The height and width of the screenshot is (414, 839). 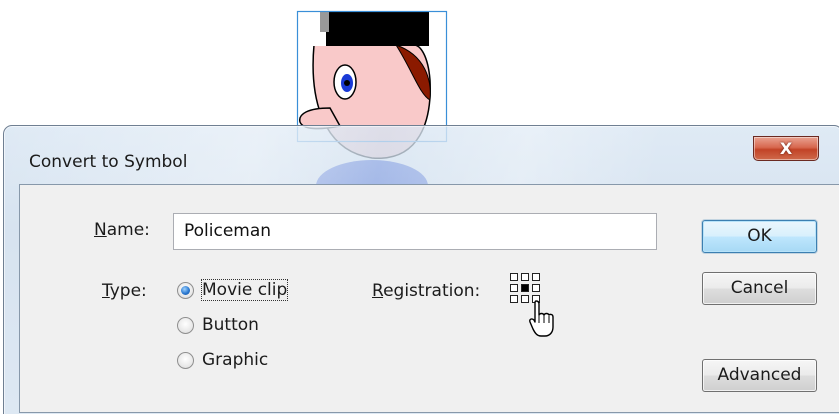 I want to click on eye-pupil, so click(x=347, y=83).